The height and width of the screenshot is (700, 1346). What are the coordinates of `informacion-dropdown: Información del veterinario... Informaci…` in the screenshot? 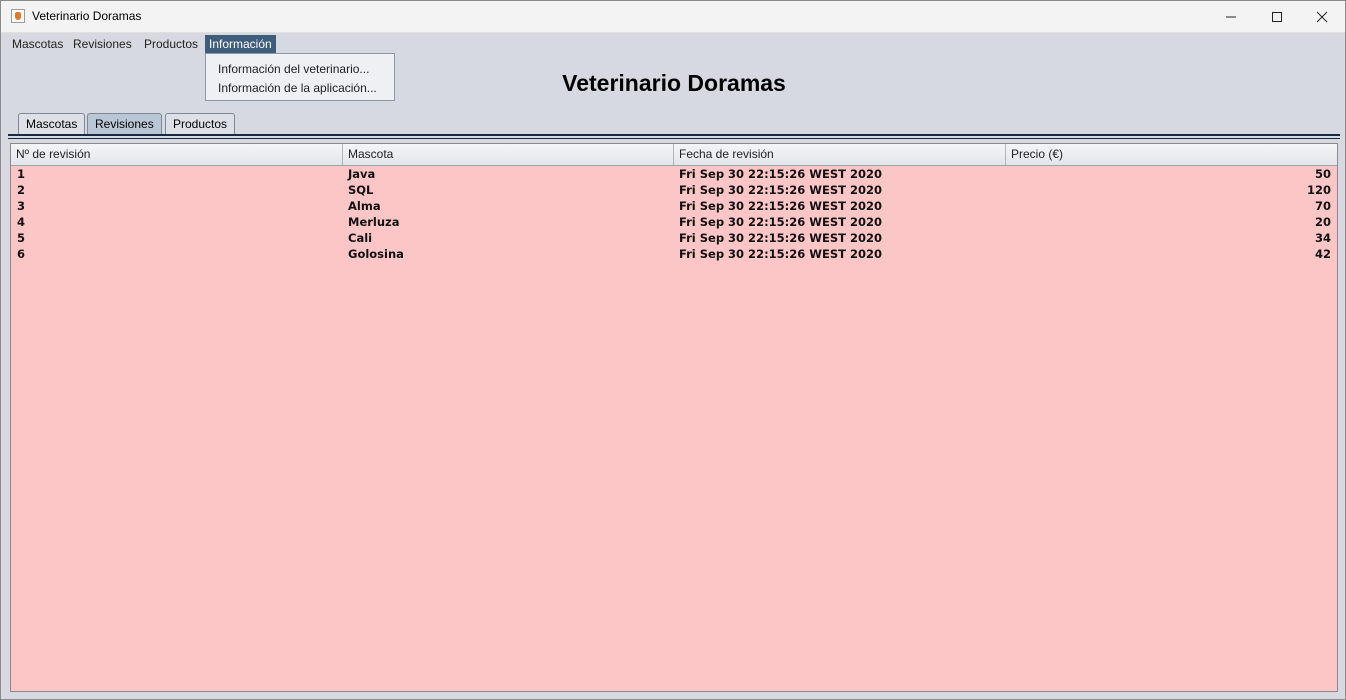 It's located at (300, 77).